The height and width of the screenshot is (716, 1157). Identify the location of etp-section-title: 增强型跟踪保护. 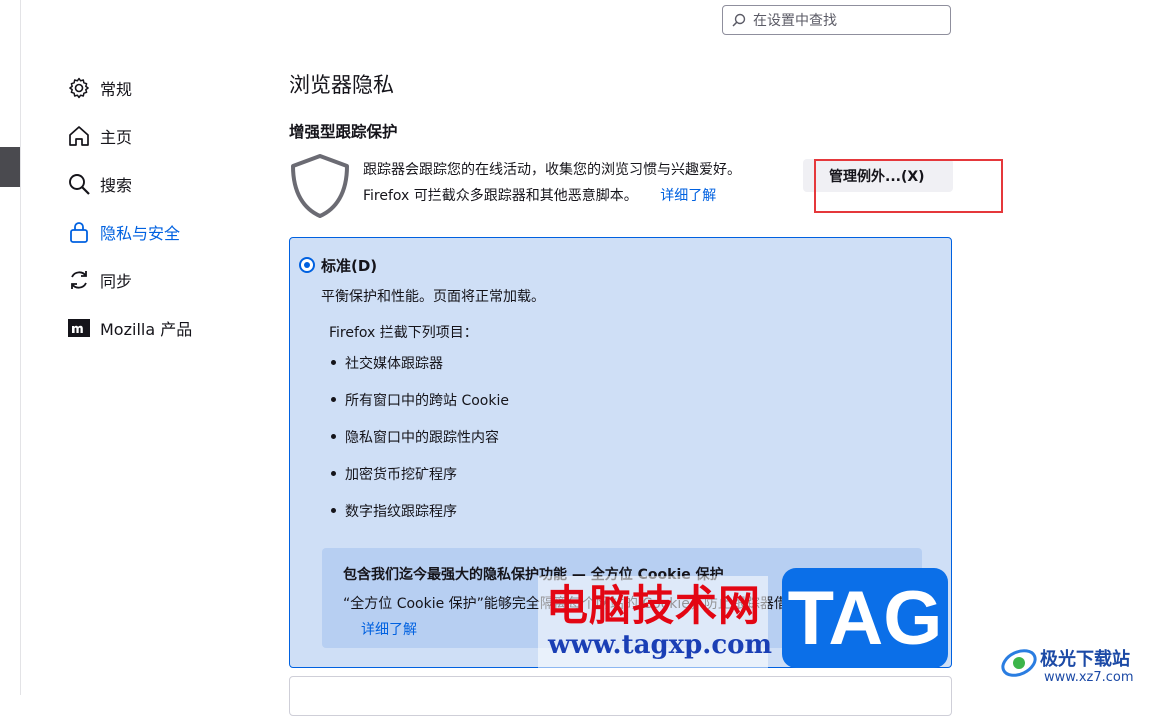
(343, 132).